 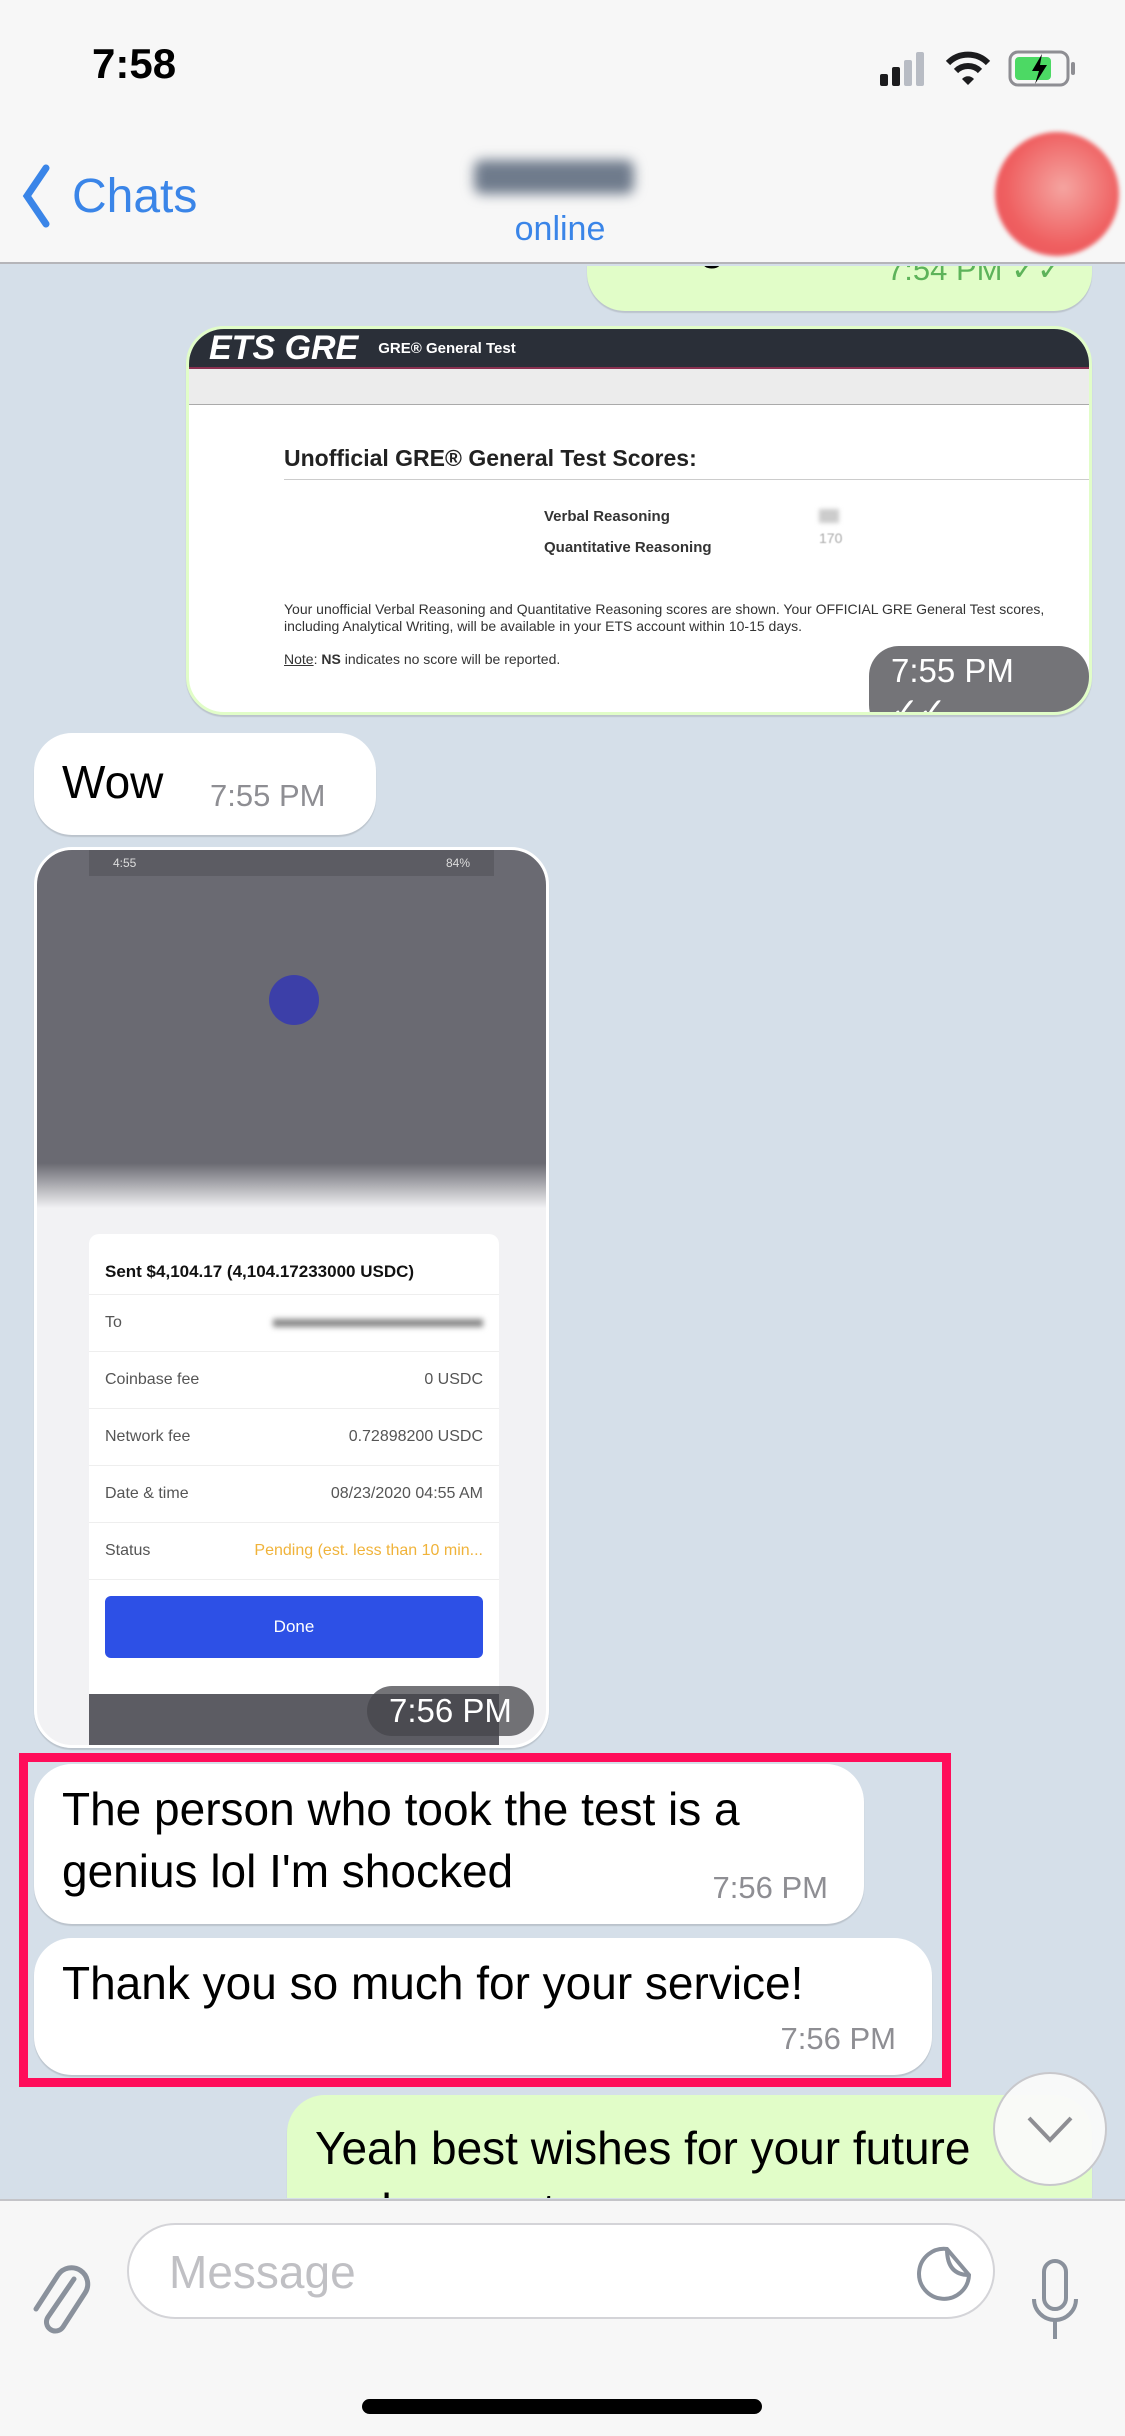 What do you see at coordinates (554, 177) in the screenshot?
I see `contact-name-redacted` at bounding box center [554, 177].